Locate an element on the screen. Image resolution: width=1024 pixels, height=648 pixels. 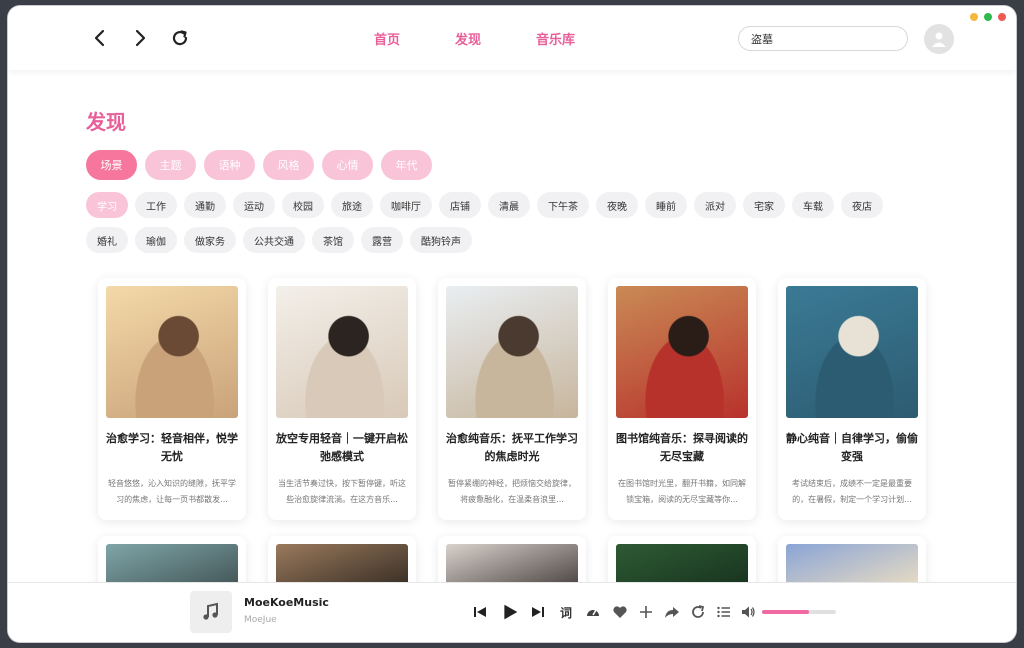
scene-tag: 宅家 is located at coordinates (764, 205).